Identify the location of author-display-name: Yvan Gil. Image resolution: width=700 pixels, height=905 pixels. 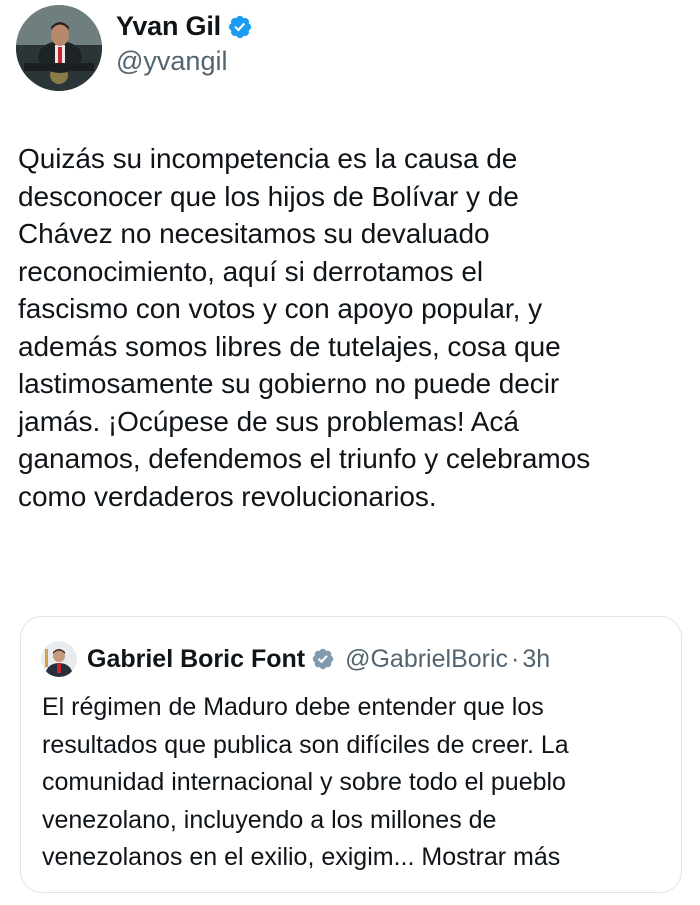
(168, 26).